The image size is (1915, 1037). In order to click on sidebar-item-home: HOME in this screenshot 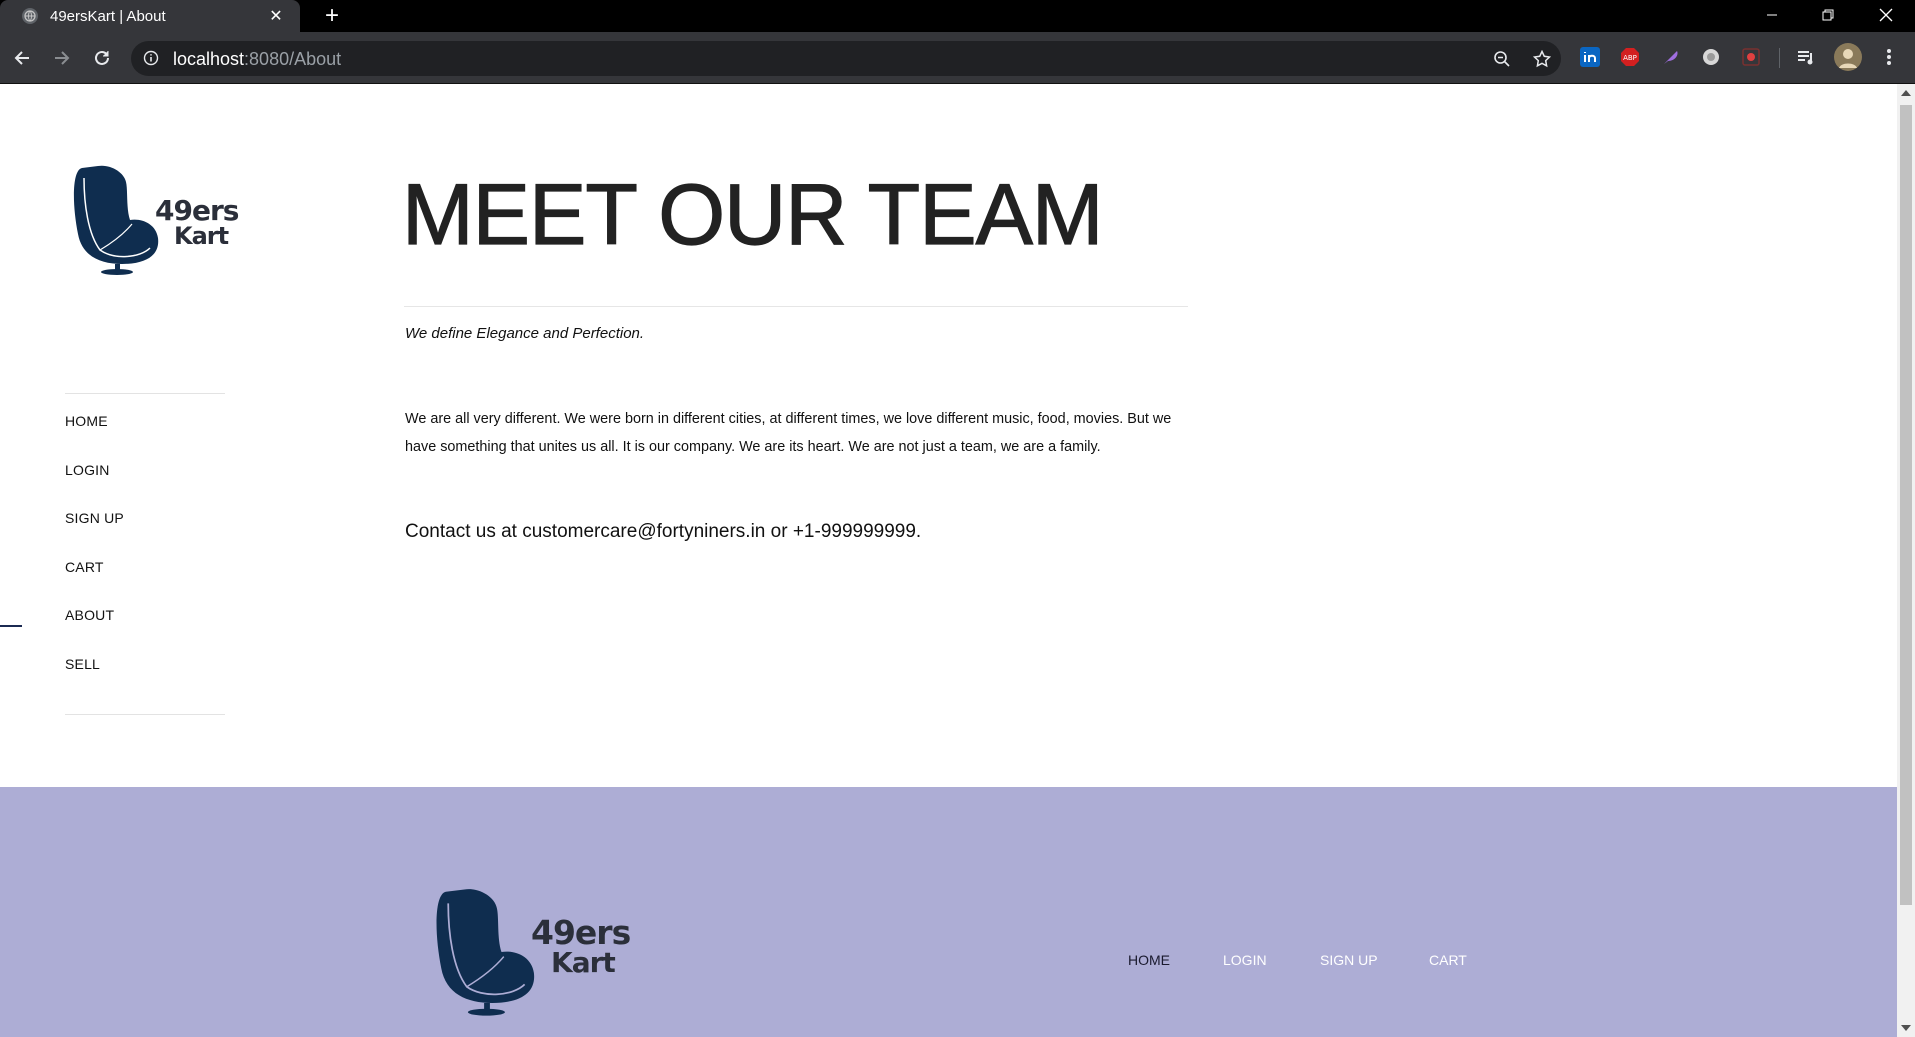, I will do `click(94, 437)`.